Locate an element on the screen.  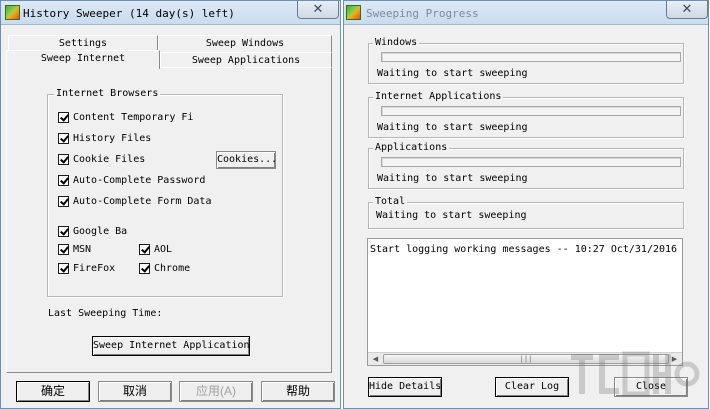
clear-log-button: Clear Log is located at coordinates (532, 387).